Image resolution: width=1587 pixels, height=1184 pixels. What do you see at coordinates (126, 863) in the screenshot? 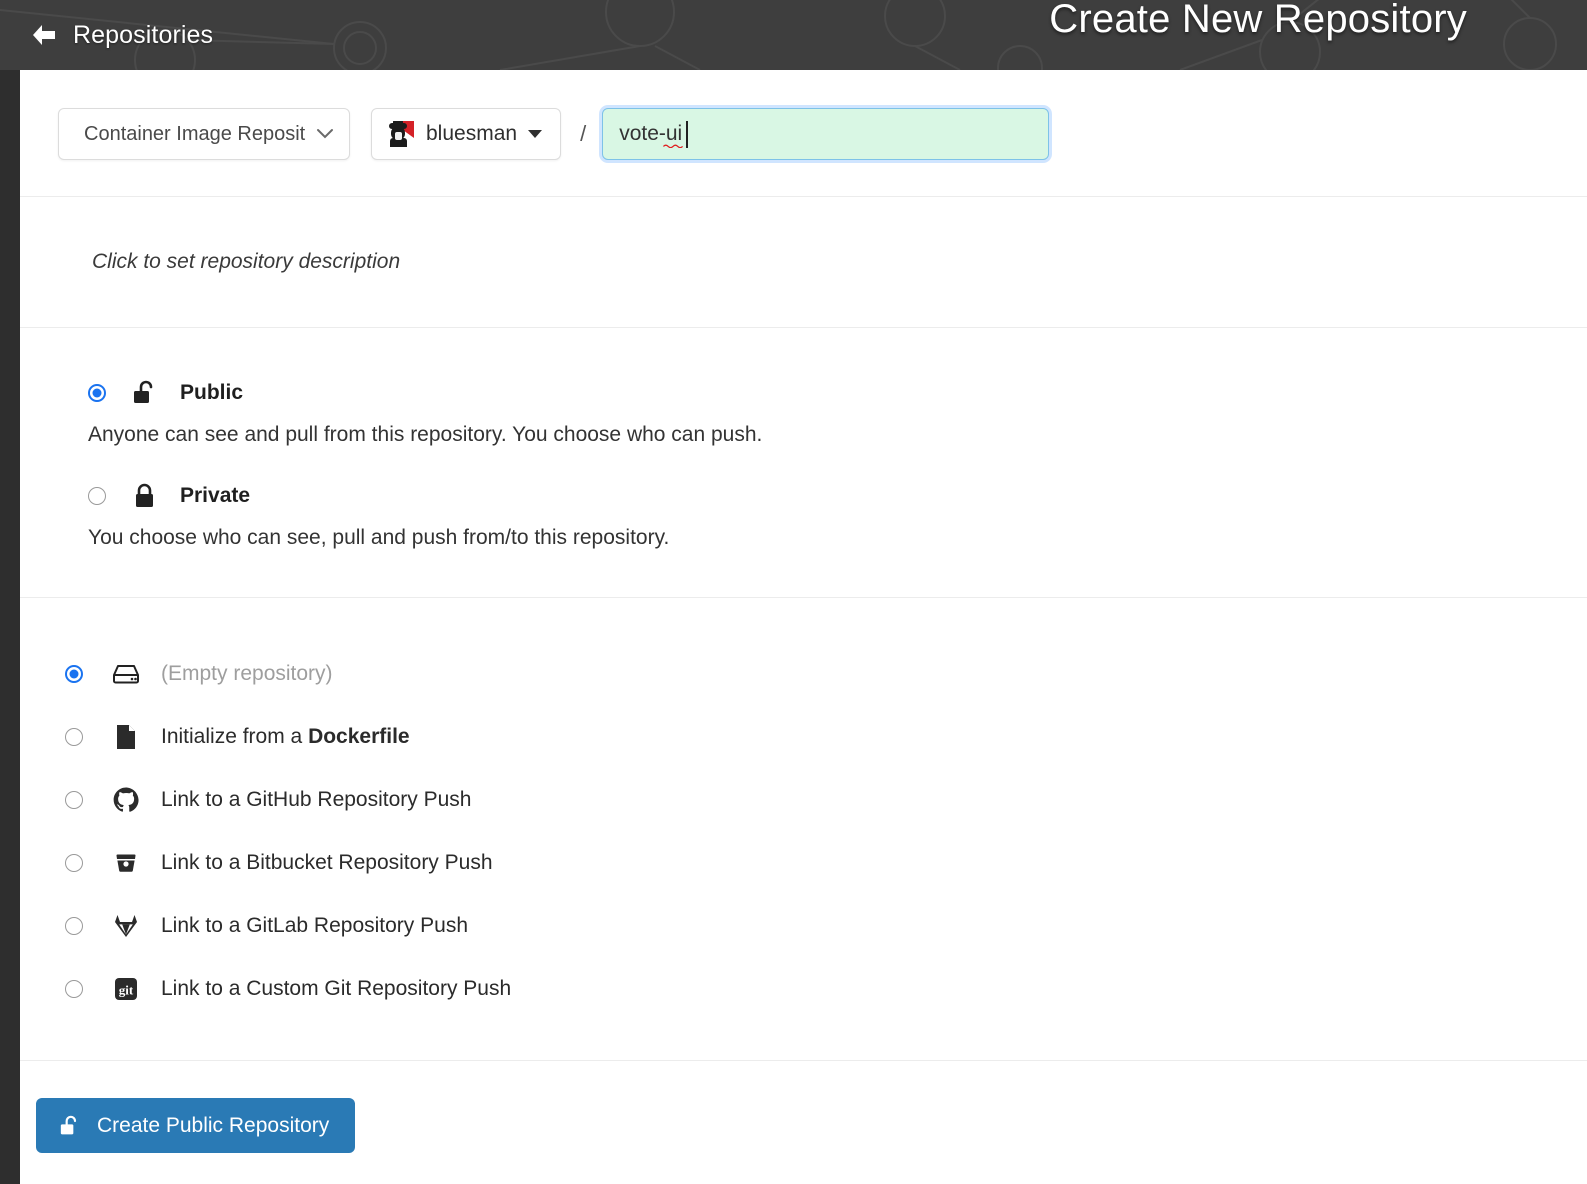
I see `bitbucket-icon` at bounding box center [126, 863].